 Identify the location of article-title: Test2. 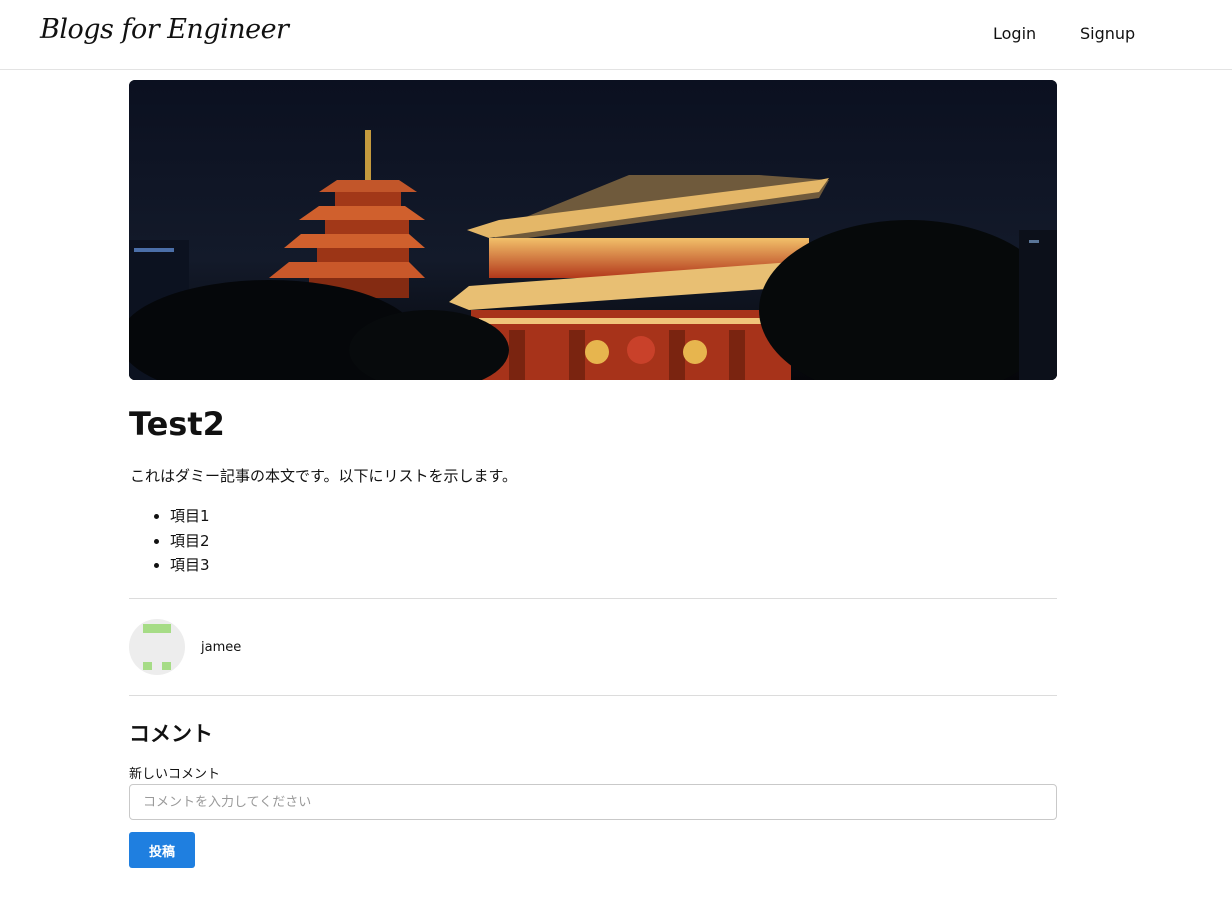
(177, 424).